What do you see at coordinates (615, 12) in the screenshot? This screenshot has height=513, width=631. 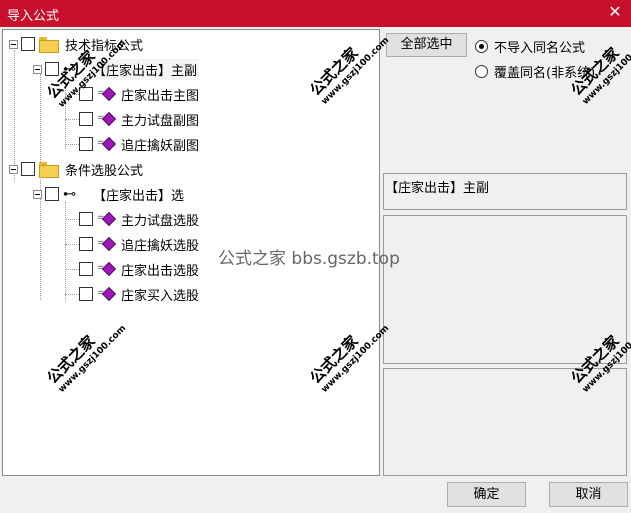 I see `close-icon: ✕` at bounding box center [615, 12].